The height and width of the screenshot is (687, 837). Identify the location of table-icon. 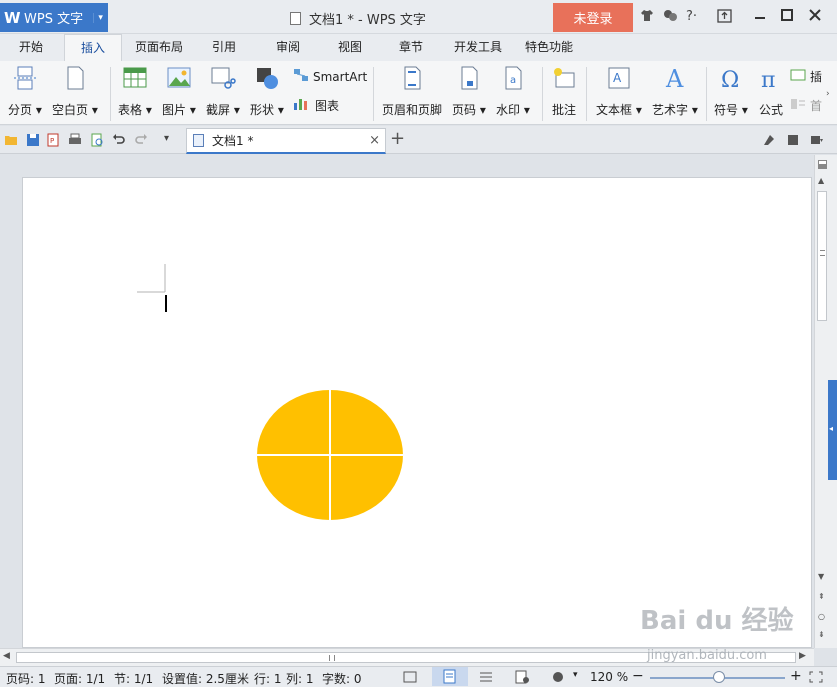
(135, 78).